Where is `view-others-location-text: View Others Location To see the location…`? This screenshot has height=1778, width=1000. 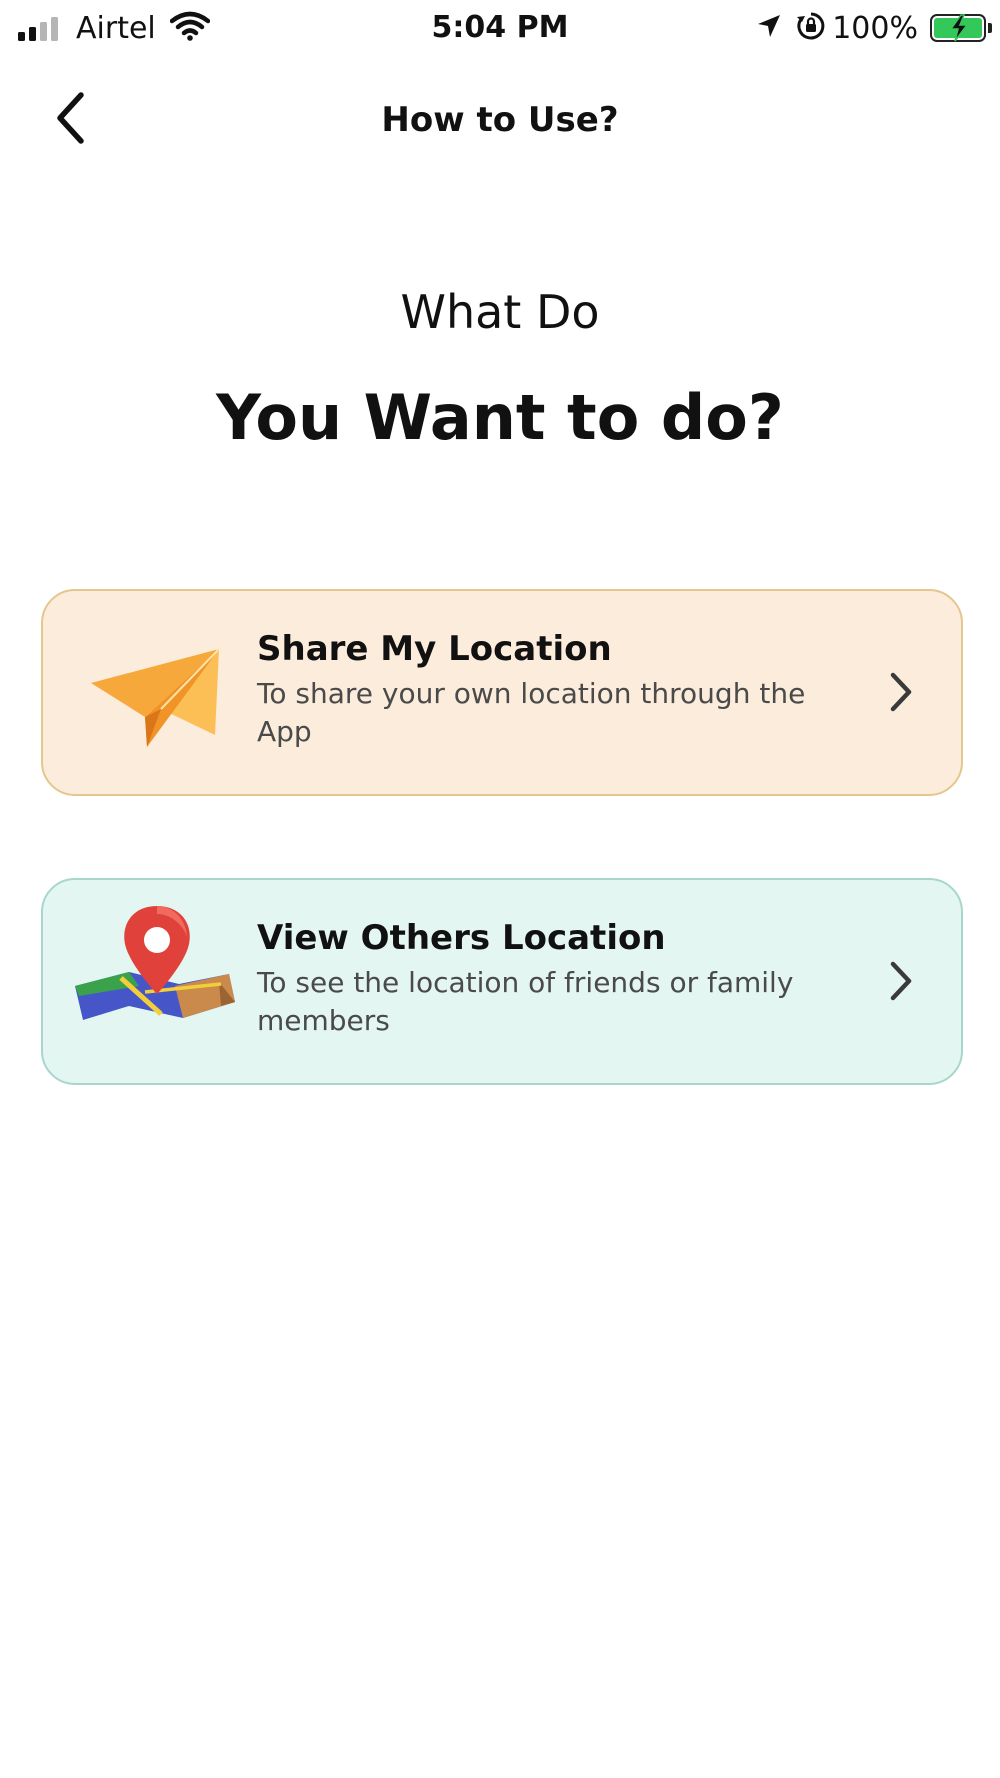 view-others-location-text: View Others Location To see the location… is located at coordinates (537, 978).